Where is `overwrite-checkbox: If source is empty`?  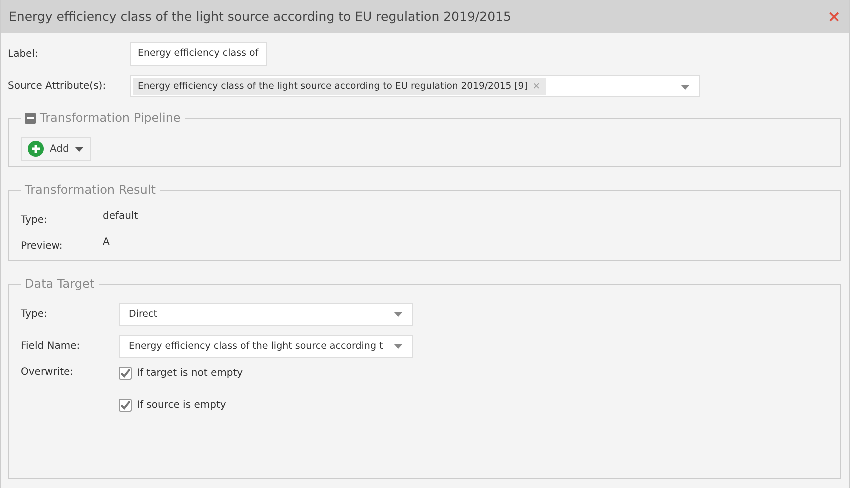
overwrite-checkbox: If source is empty is located at coordinates (181, 405).